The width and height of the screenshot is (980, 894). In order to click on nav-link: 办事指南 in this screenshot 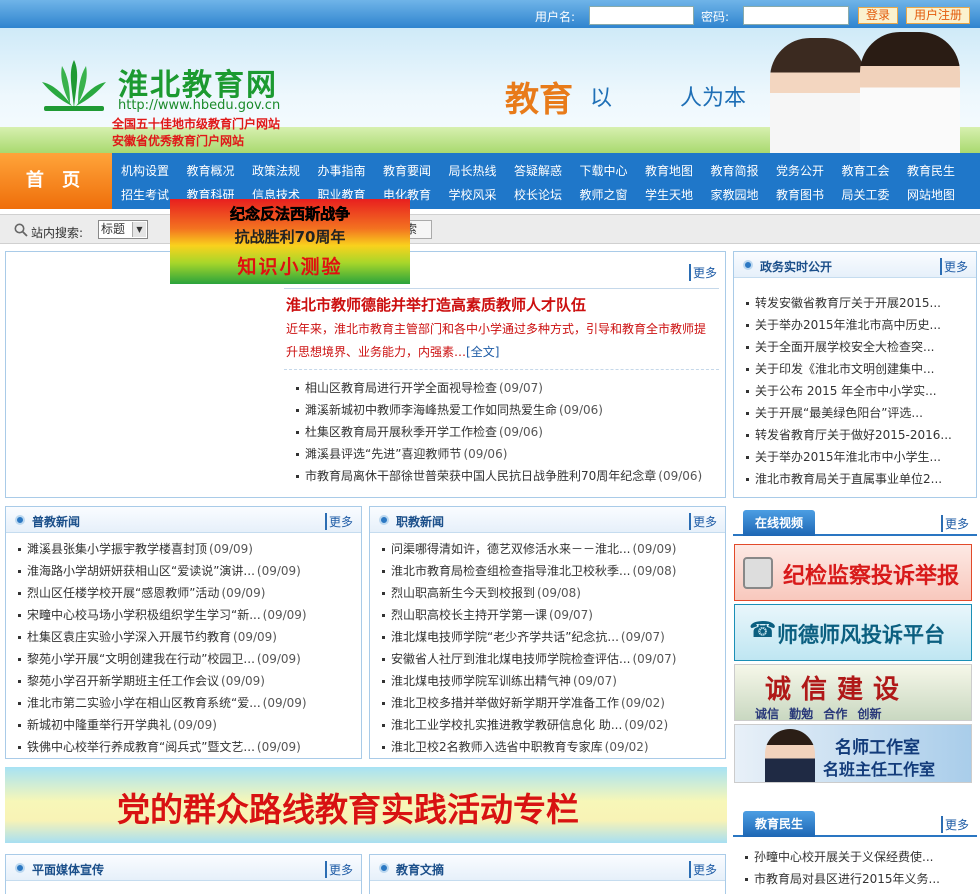, I will do `click(342, 170)`.